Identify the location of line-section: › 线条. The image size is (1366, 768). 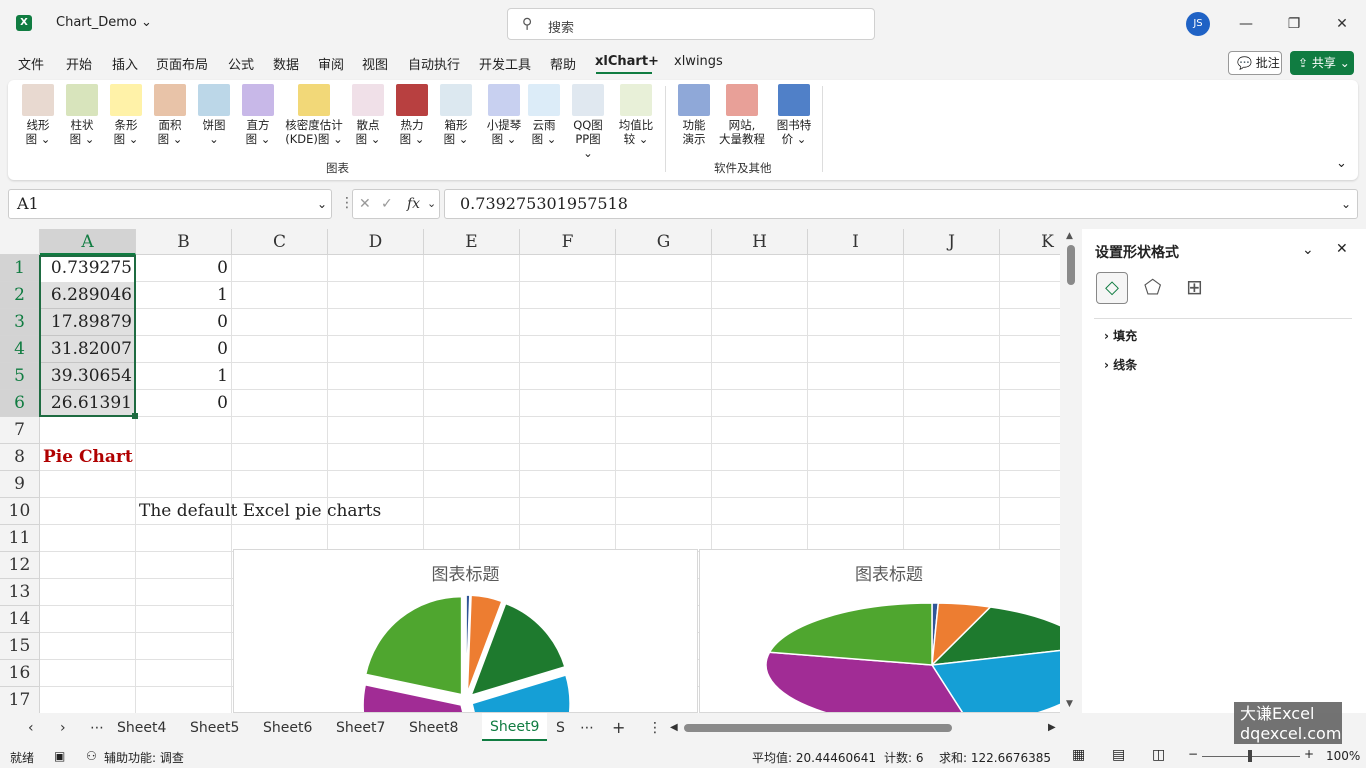
(1120, 364).